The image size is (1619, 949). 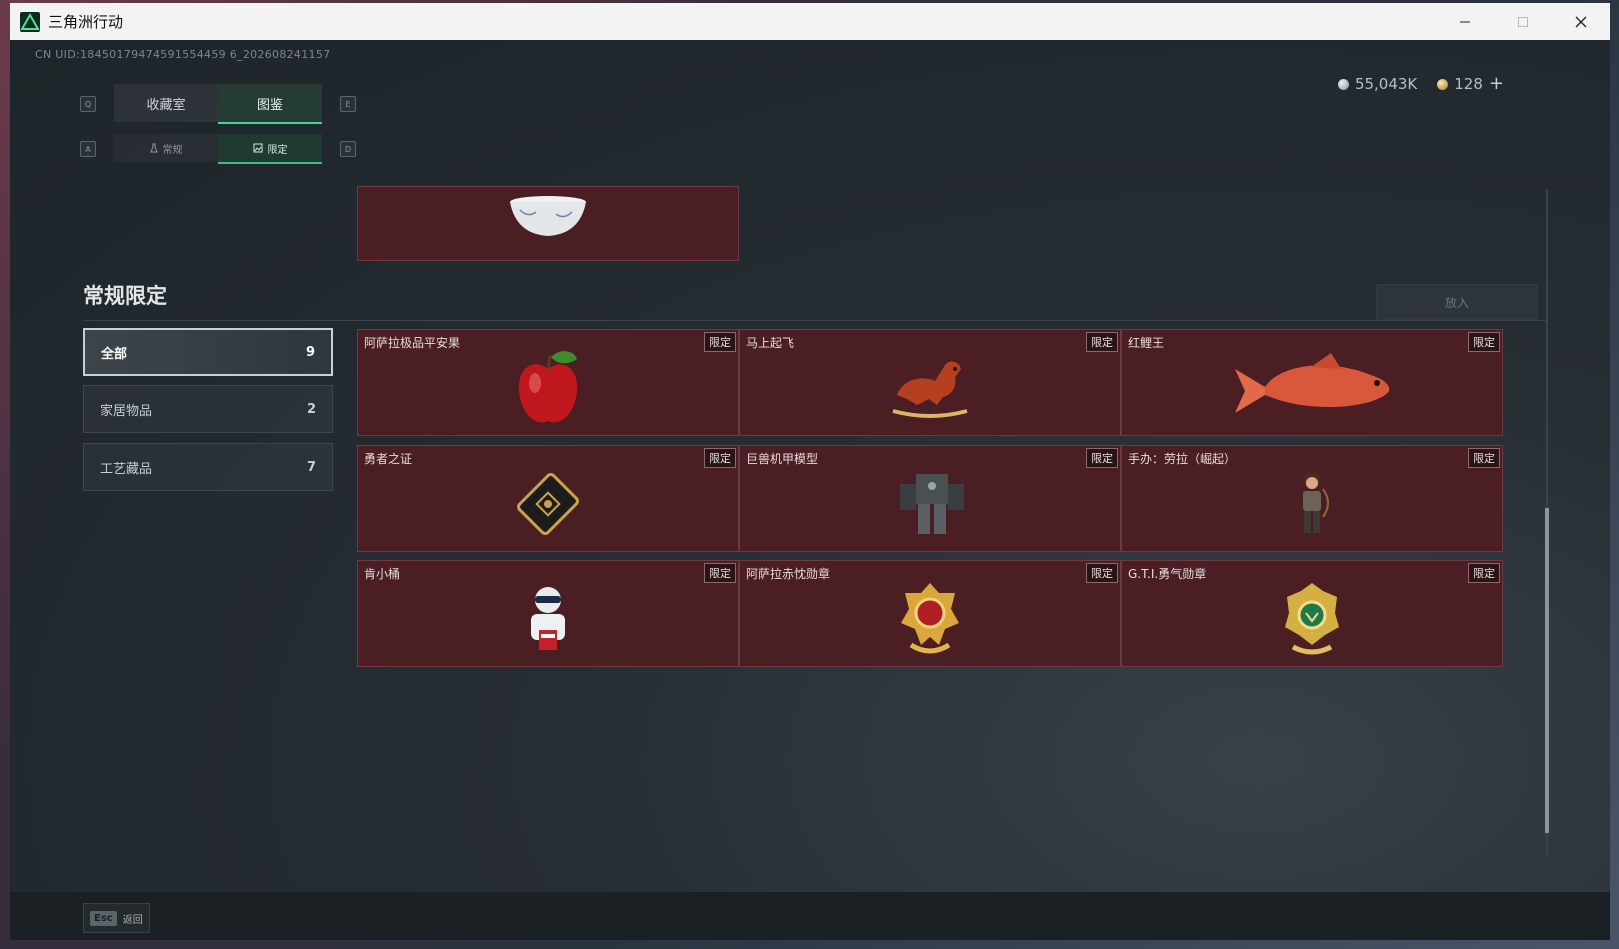 I want to click on back-button: Esc 返回, so click(x=116, y=918).